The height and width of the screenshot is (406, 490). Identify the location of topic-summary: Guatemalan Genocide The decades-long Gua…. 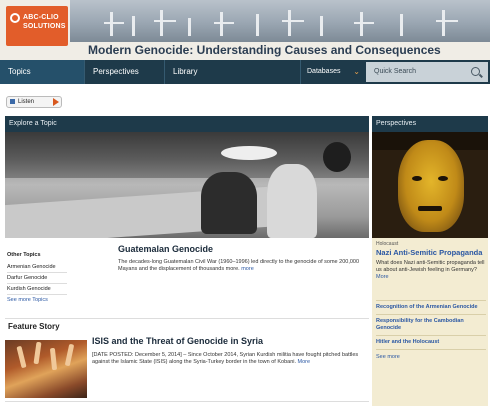
(243, 258).